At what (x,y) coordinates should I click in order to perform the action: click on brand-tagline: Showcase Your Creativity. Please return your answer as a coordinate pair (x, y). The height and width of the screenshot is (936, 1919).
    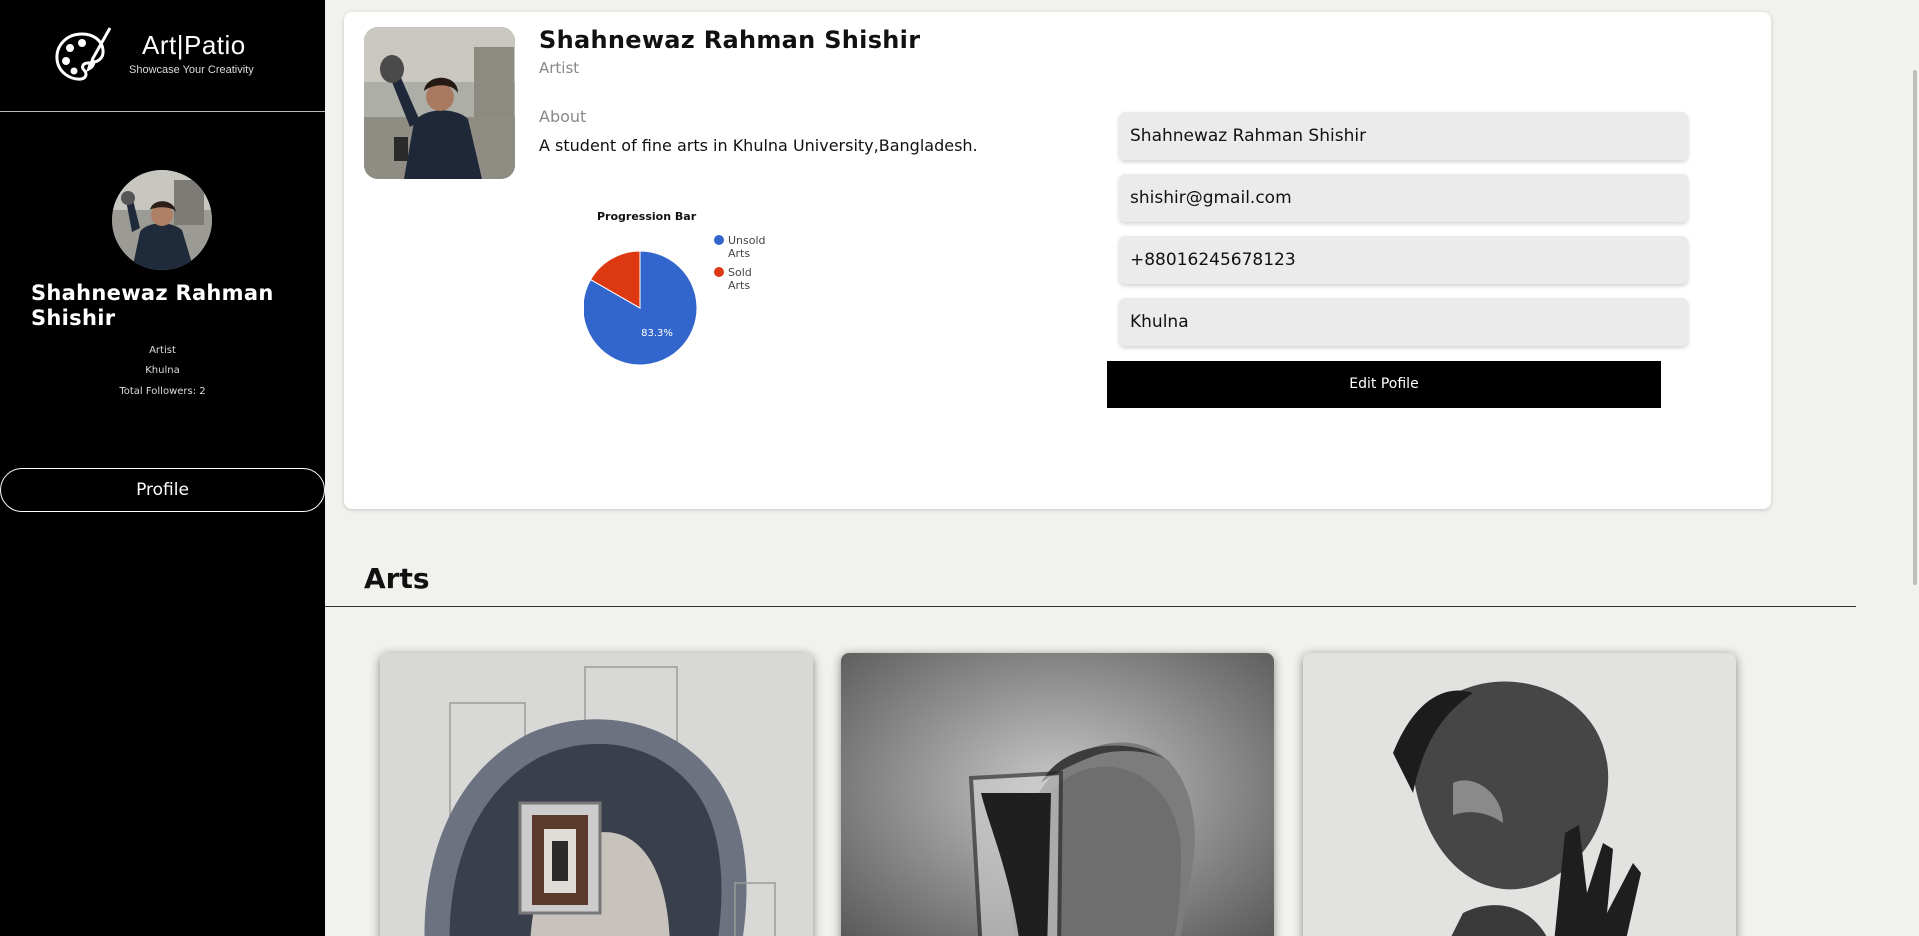
    Looking at the image, I should click on (191, 70).